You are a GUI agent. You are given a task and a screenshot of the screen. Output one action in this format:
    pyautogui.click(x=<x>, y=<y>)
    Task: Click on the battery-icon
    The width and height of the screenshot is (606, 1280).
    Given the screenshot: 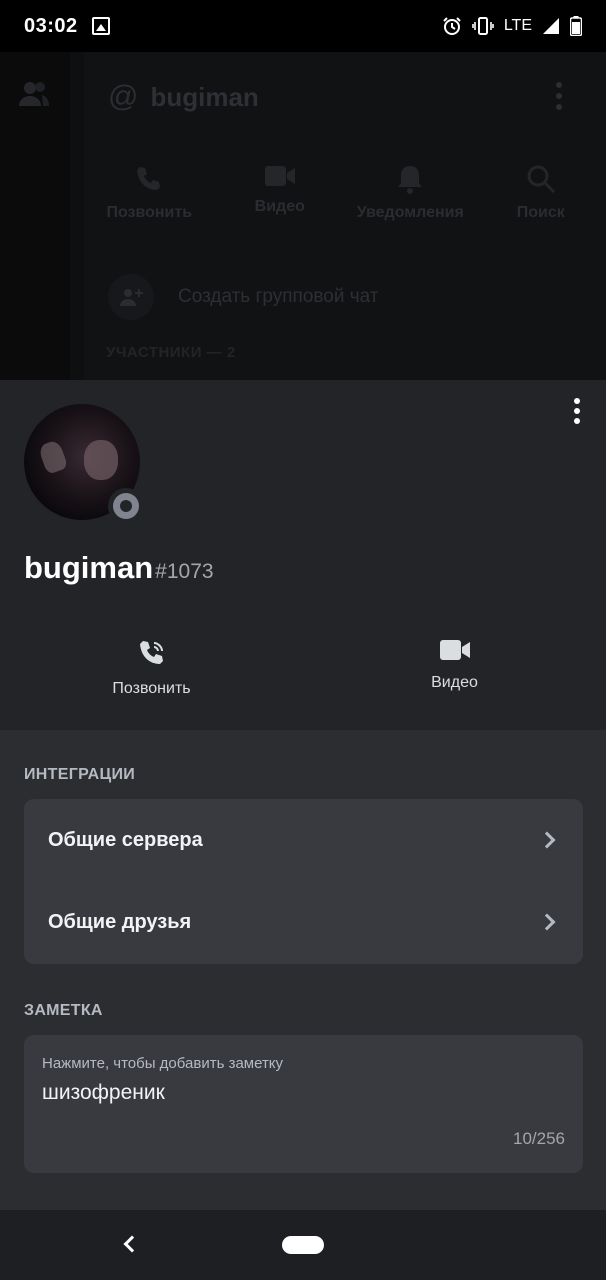 What is the action you would take?
    pyautogui.click(x=576, y=26)
    